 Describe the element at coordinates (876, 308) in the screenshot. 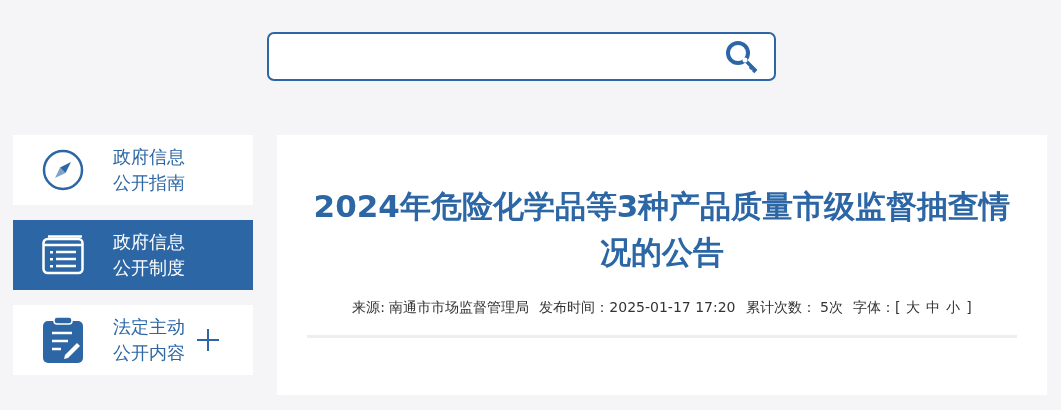

I see `font-size-label: 字体：[` at that location.